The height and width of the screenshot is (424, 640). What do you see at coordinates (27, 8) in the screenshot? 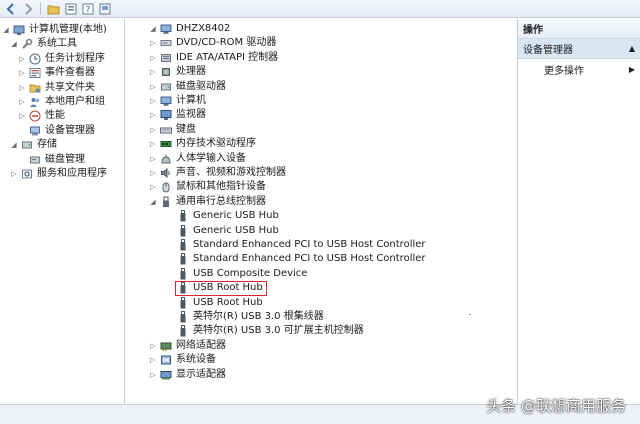
I see `forward-button` at bounding box center [27, 8].